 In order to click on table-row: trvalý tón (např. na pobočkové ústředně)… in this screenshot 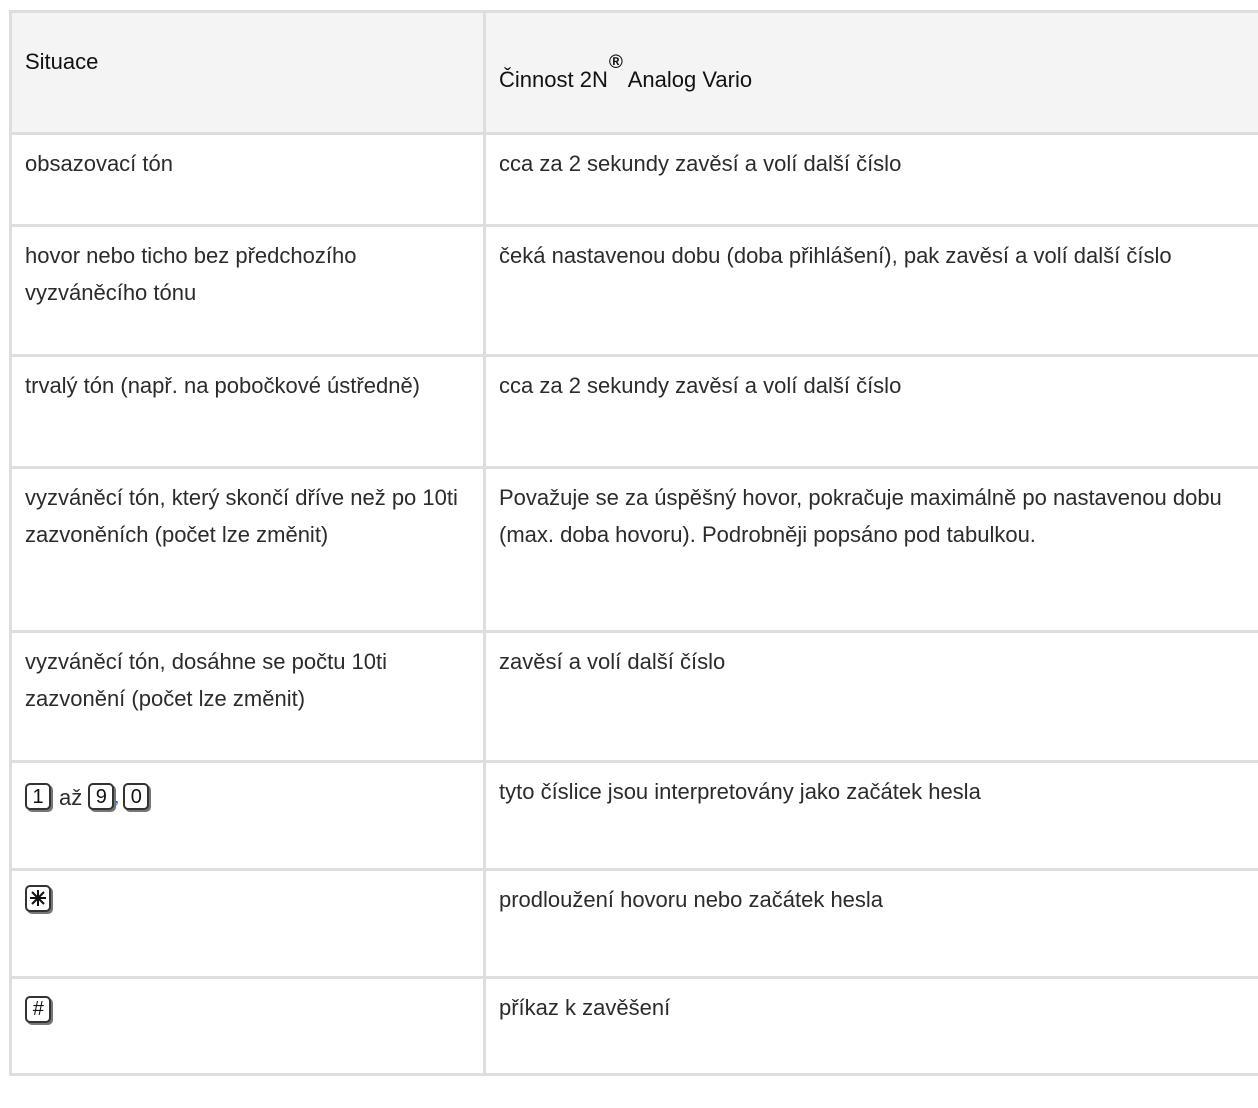, I will do `click(633, 411)`.